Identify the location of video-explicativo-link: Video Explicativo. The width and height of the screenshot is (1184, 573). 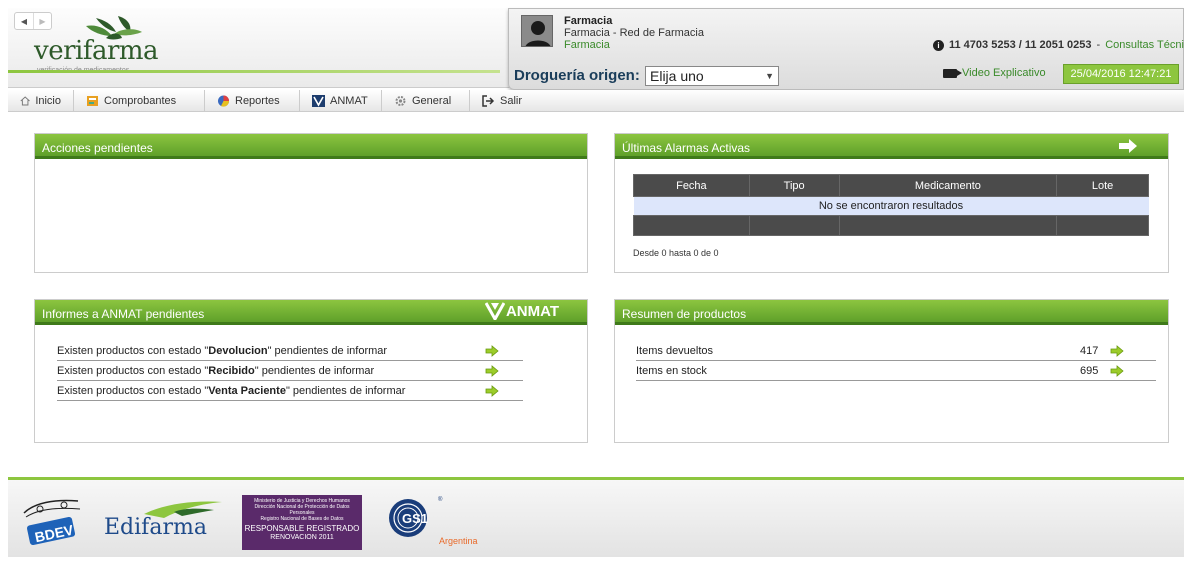
(994, 73).